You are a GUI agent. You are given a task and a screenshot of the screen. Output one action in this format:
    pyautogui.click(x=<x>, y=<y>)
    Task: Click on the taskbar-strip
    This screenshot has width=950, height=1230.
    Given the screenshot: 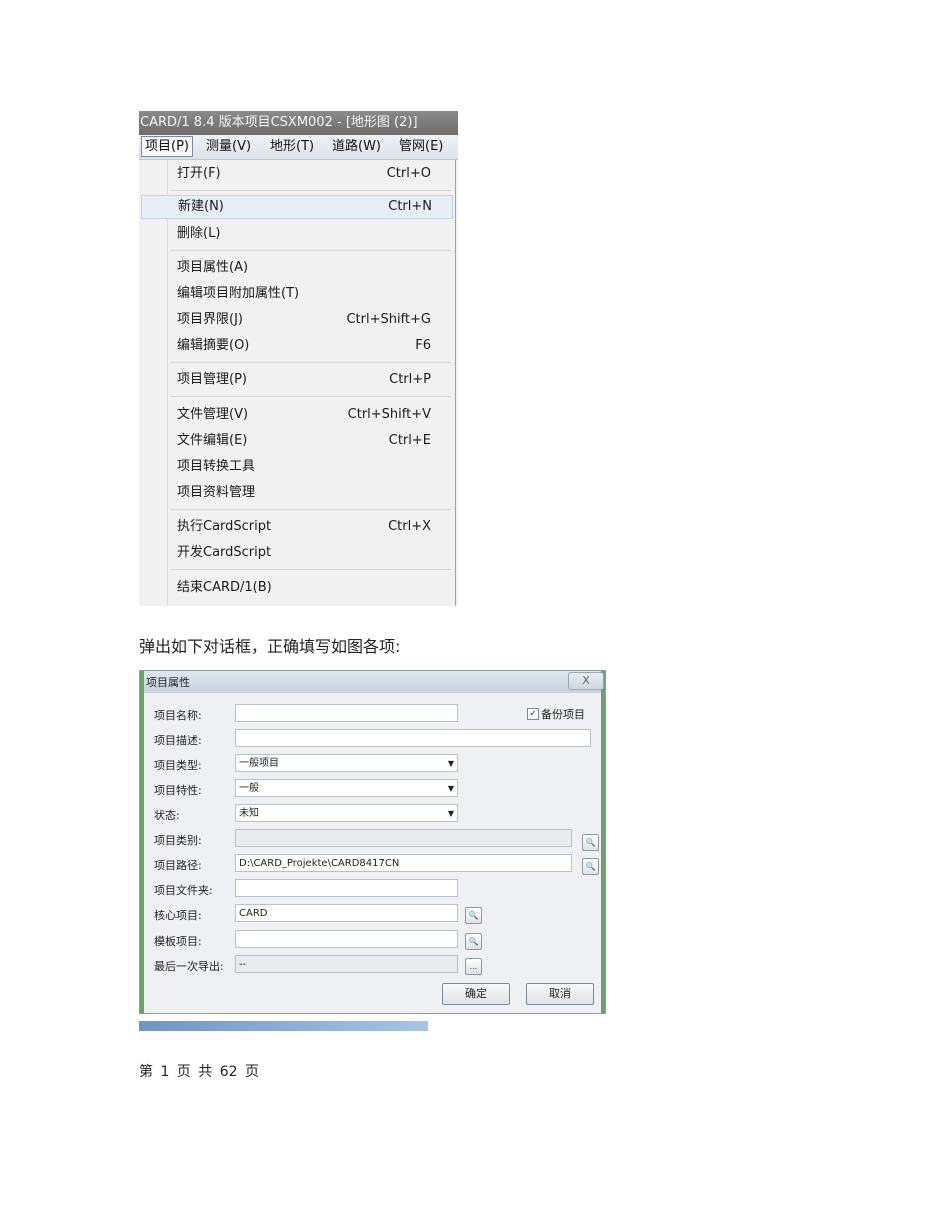 What is the action you would take?
    pyautogui.click(x=283, y=1026)
    